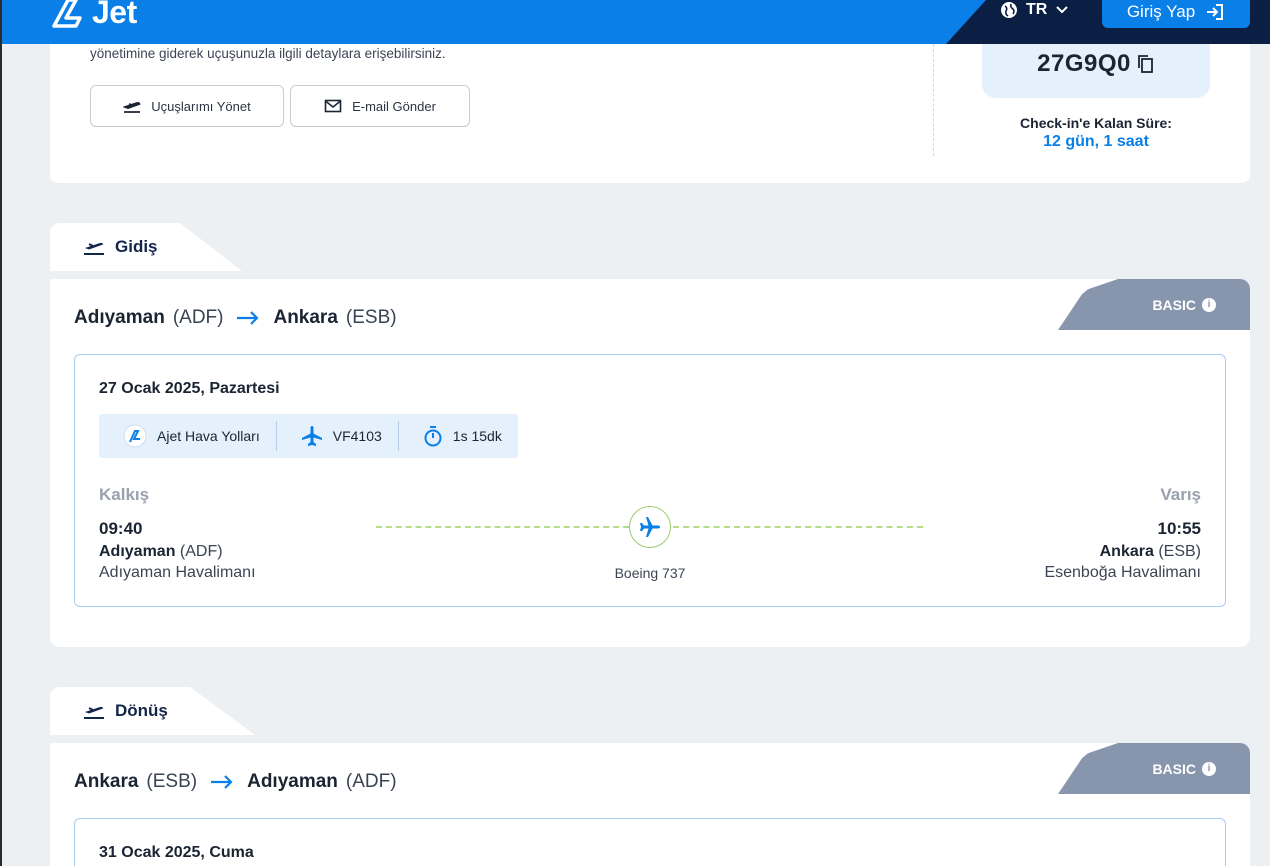 The width and height of the screenshot is (1270, 866). Describe the element at coordinates (172, 781) in the screenshot. I see `route-from-code: (ESB)` at that location.